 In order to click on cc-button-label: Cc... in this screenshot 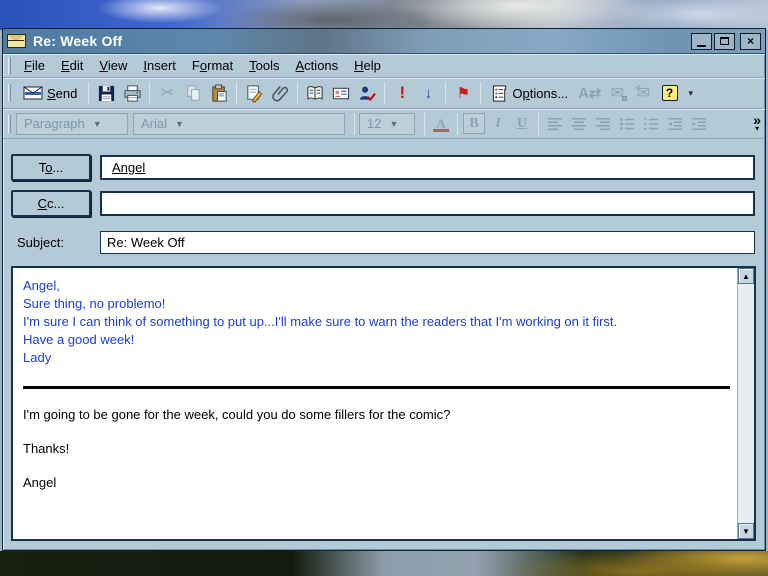, I will do `click(51, 203)`.